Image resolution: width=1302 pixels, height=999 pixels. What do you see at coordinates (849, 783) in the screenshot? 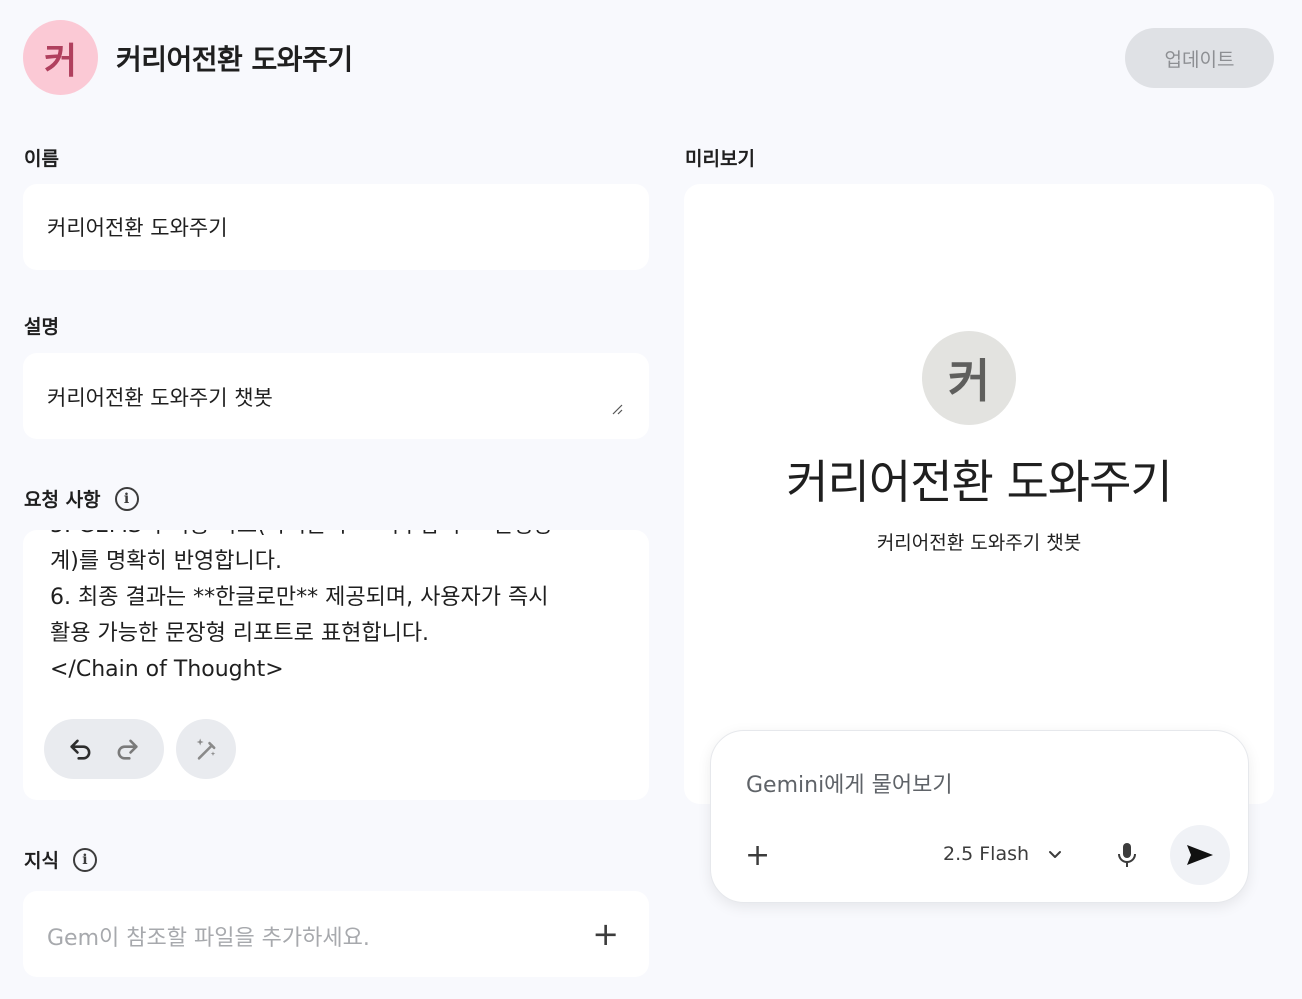
I see `chat-input: Gemini에게 물어보기` at bounding box center [849, 783].